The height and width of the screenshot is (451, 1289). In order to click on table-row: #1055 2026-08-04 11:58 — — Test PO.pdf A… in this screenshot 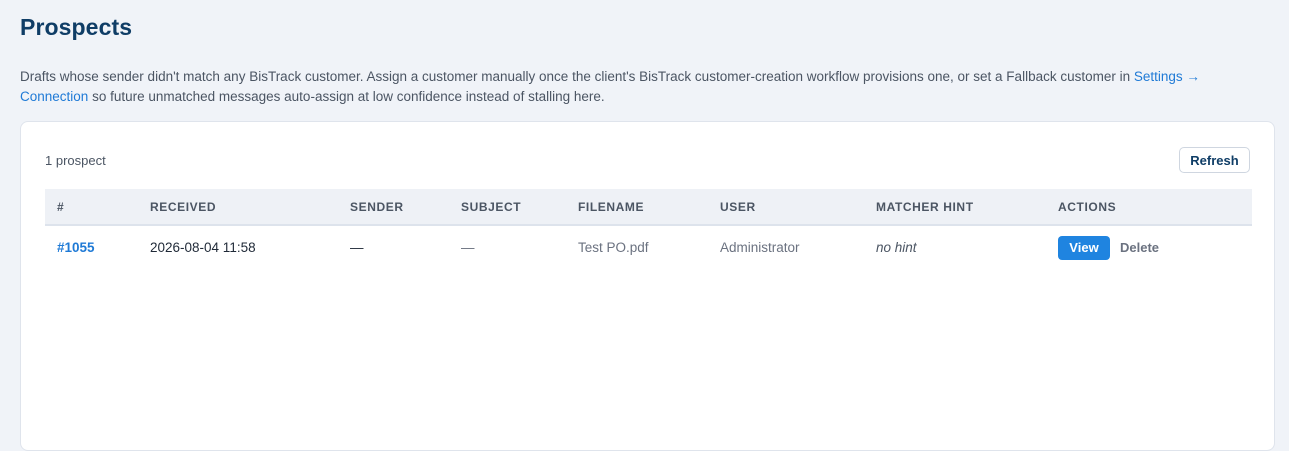, I will do `click(648, 247)`.